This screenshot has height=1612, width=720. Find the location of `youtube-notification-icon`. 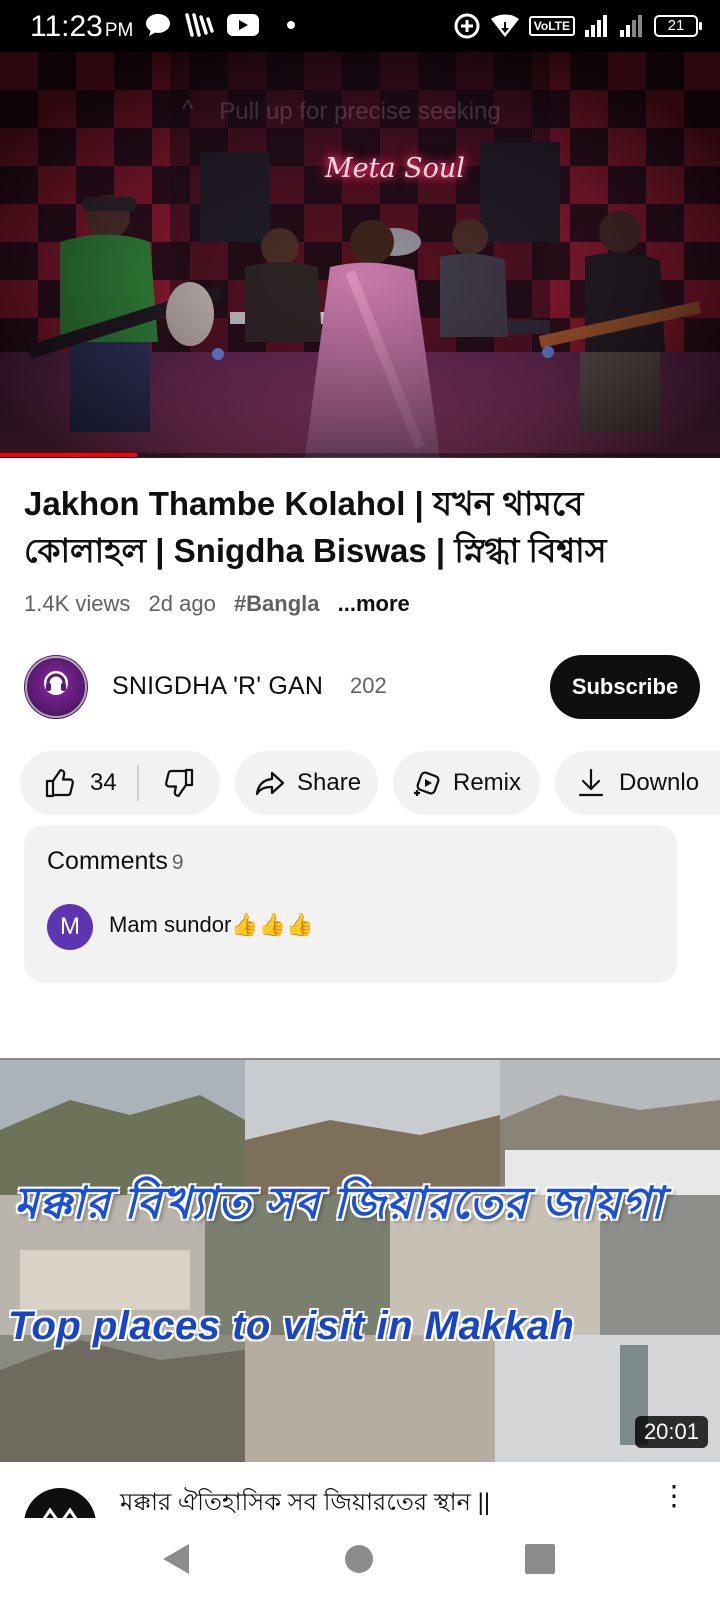

youtube-notification-icon is located at coordinates (243, 25).